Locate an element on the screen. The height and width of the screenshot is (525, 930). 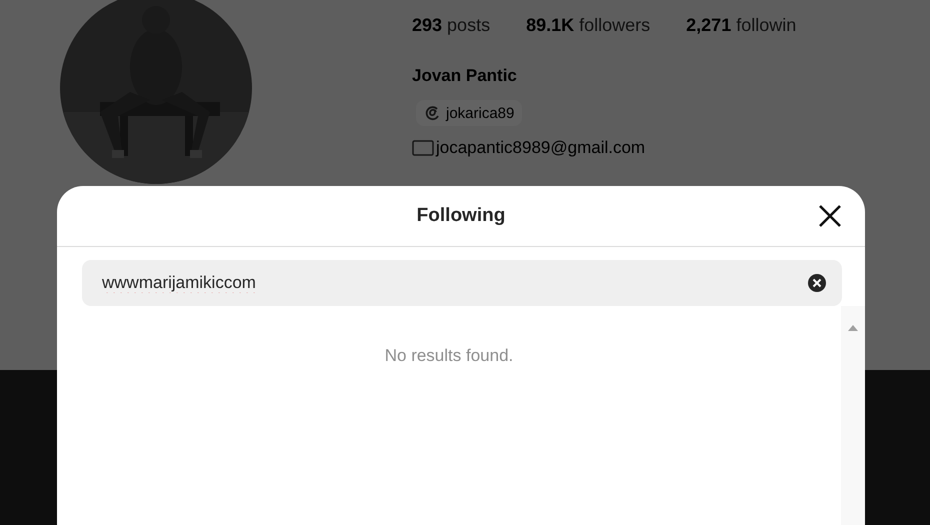
search-field: wwwmarijamikiccom is located at coordinates (462, 283).